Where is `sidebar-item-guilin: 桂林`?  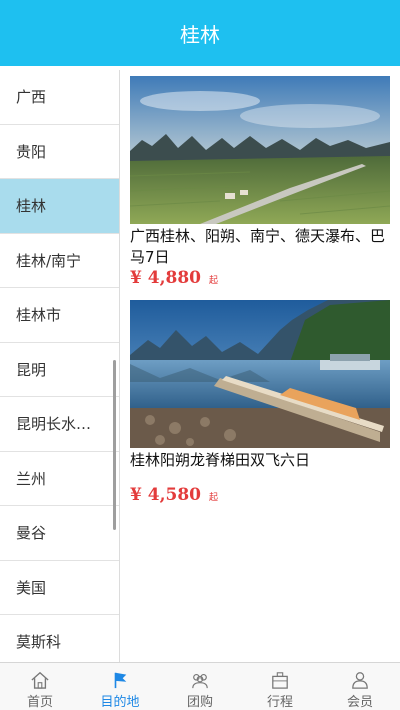 sidebar-item-guilin: 桂林 is located at coordinates (59, 206).